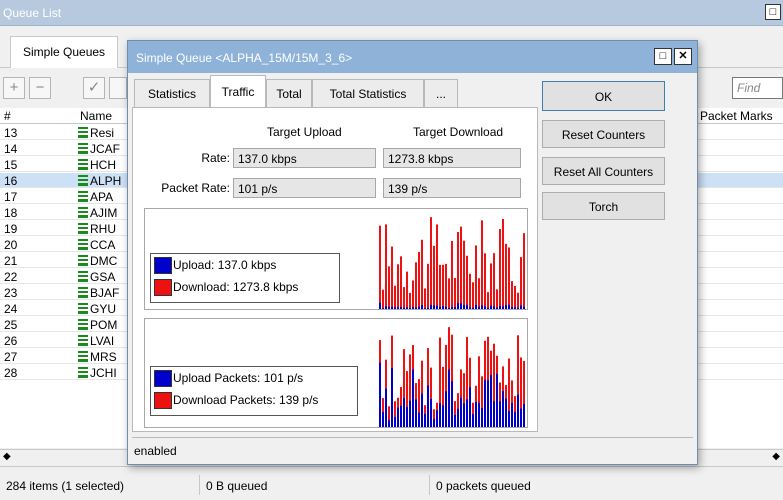 Image resolution: width=783 pixels, height=500 pixels. What do you see at coordinates (172, 93) in the screenshot?
I see `tab-statistics: Statistics` at bounding box center [172, 93].